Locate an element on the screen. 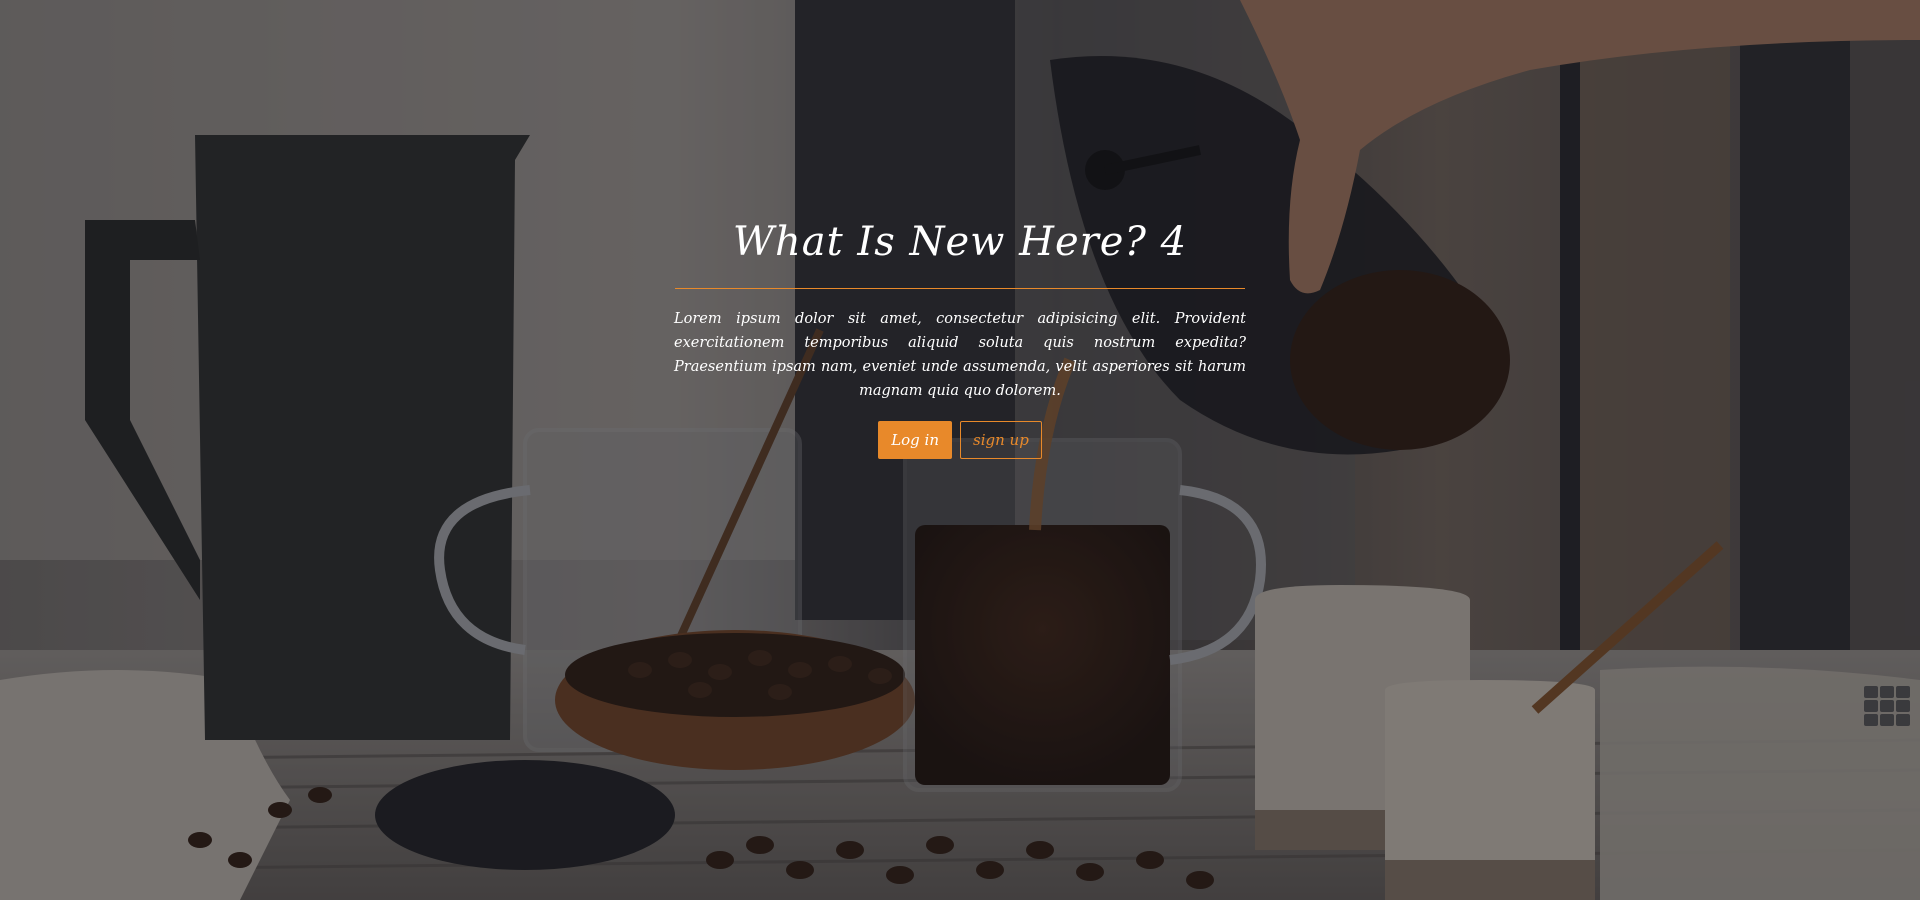 The width and height of the screenshot is (1920, 900). hero-actions: Log in sign up is located at coordinates (960, 440).